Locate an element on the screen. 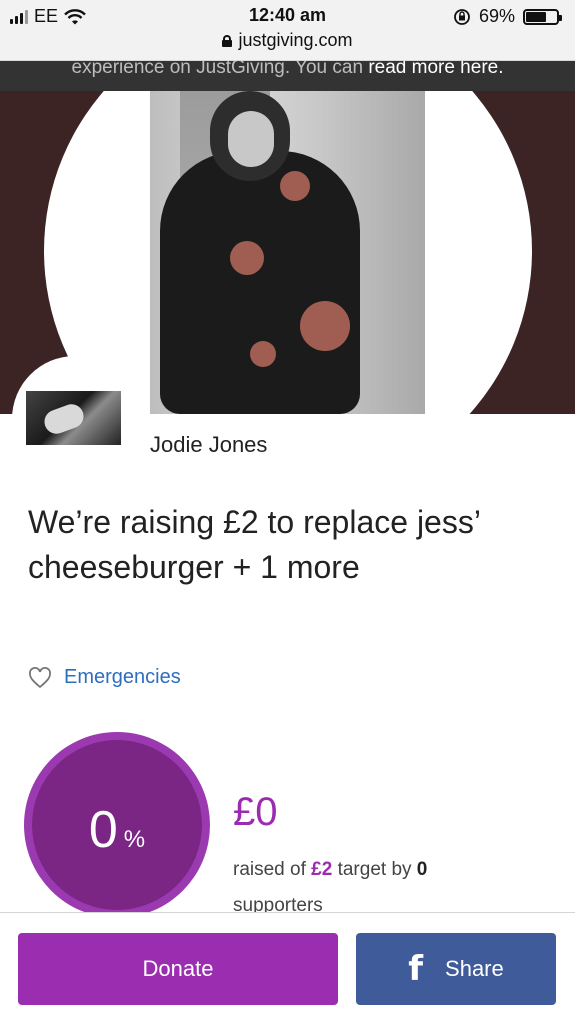 The image size is (575, 1025). supporters-count: 0 is located at coordinates (422, 869).